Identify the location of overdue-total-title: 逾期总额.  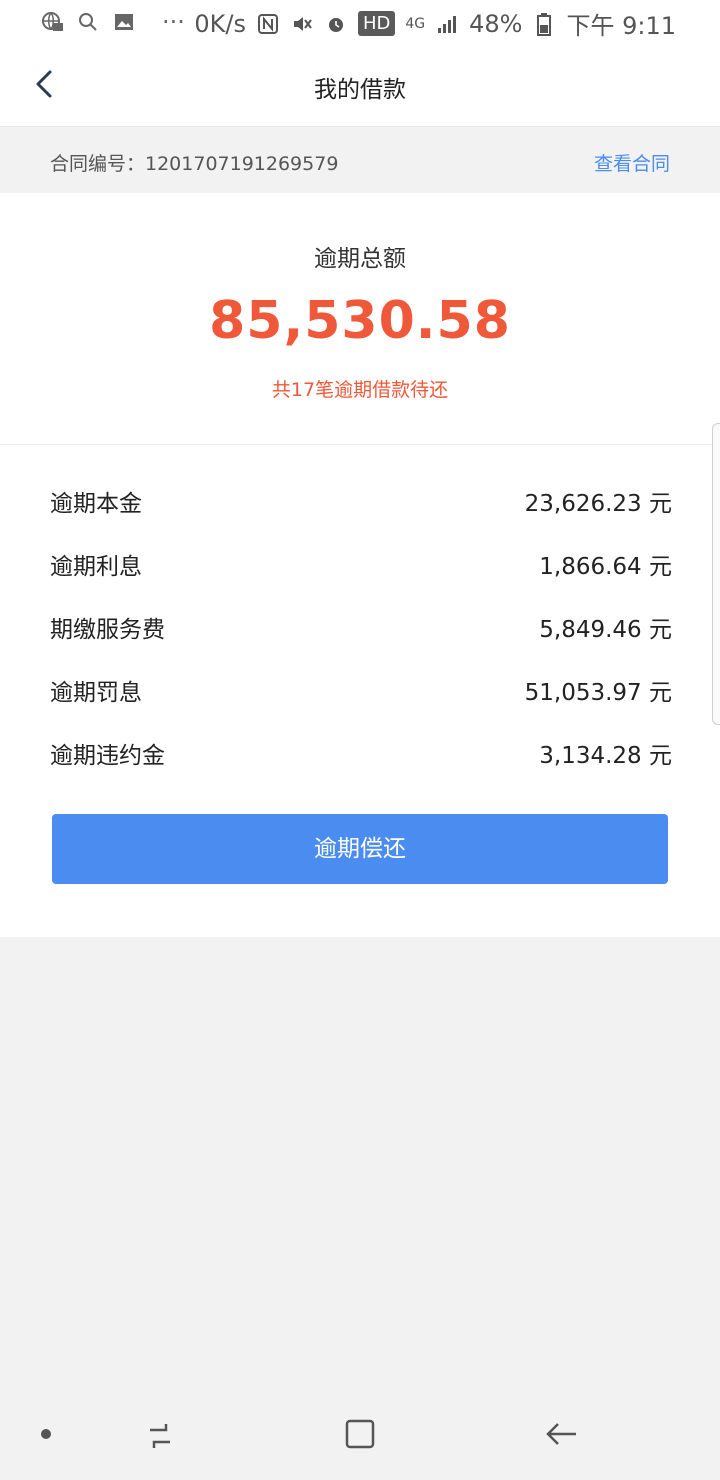
(360, 259).